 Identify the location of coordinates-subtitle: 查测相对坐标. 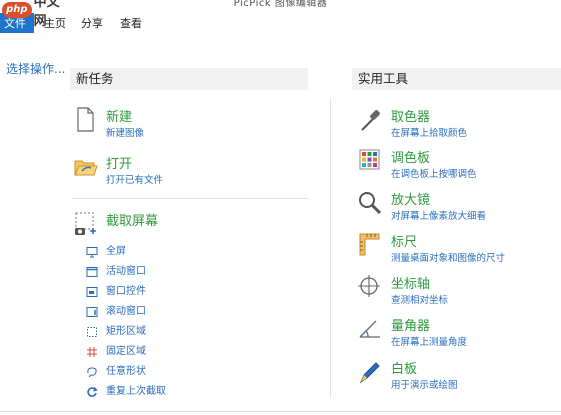
(420, 300).